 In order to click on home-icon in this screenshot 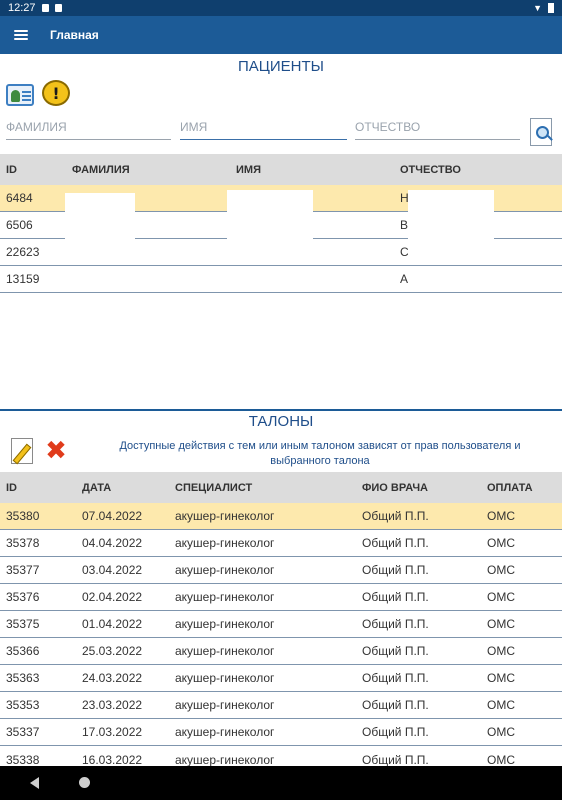, I will do `click(84, 782)`.